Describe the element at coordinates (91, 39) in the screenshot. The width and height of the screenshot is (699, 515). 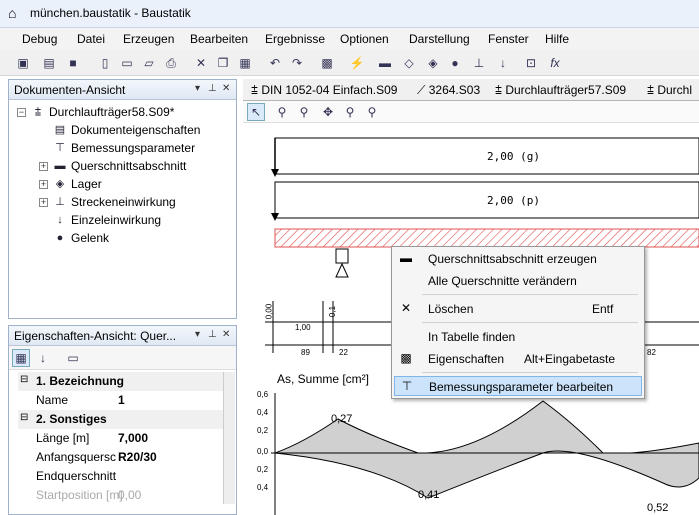
I see `menu-datei: Datei` at that location.